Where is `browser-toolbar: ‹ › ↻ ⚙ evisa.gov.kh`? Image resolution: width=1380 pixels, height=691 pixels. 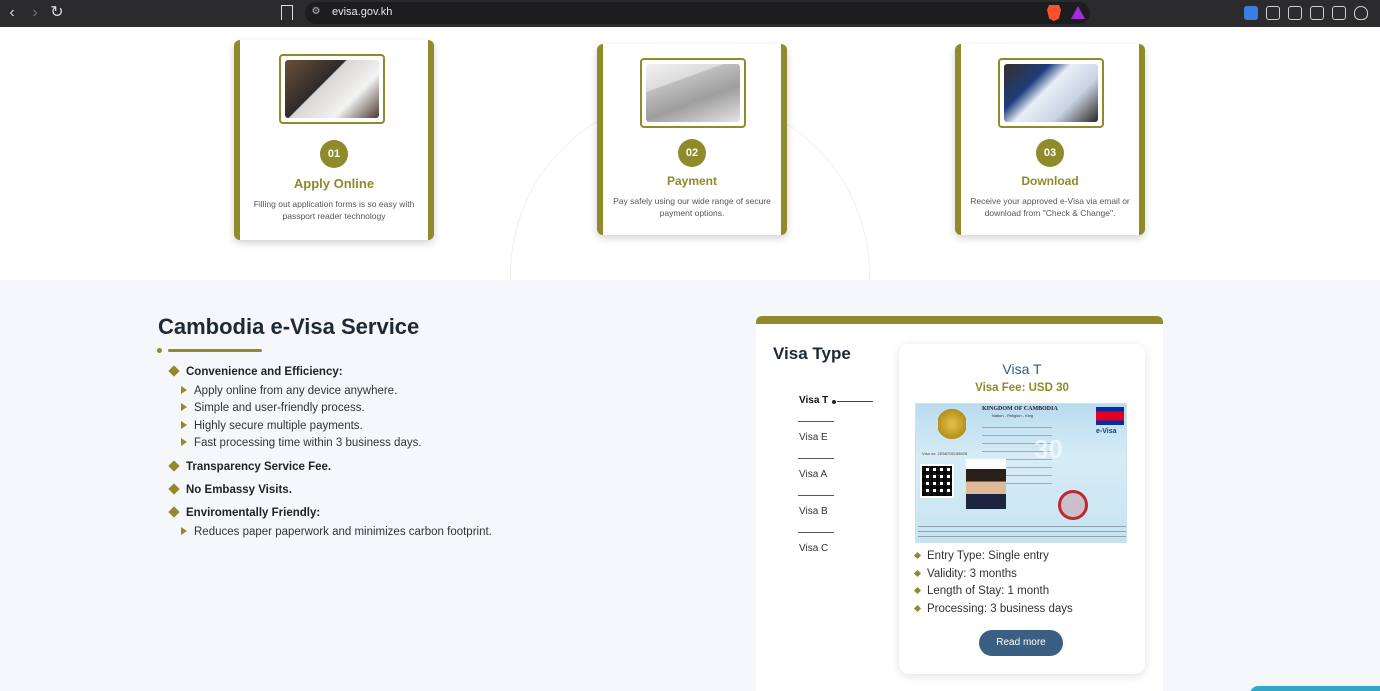
browser-toolbar: ‹ › ↻ ⚙ evisa.gov.kh is located at coordinates (690, 13).